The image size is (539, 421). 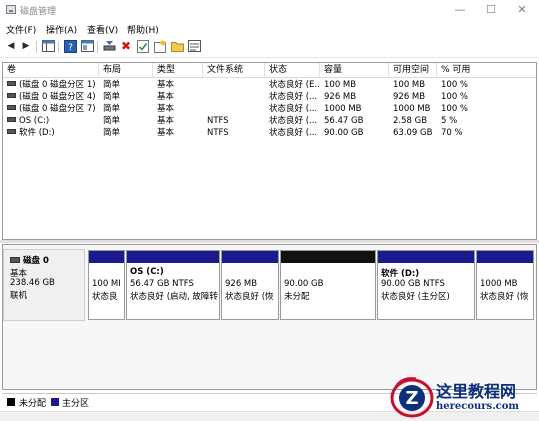 I want to click on volume-list-header: 卷 布局 类型 文件系统 状态 容量 可用空间 % 可用, so click(x=269, y=70).